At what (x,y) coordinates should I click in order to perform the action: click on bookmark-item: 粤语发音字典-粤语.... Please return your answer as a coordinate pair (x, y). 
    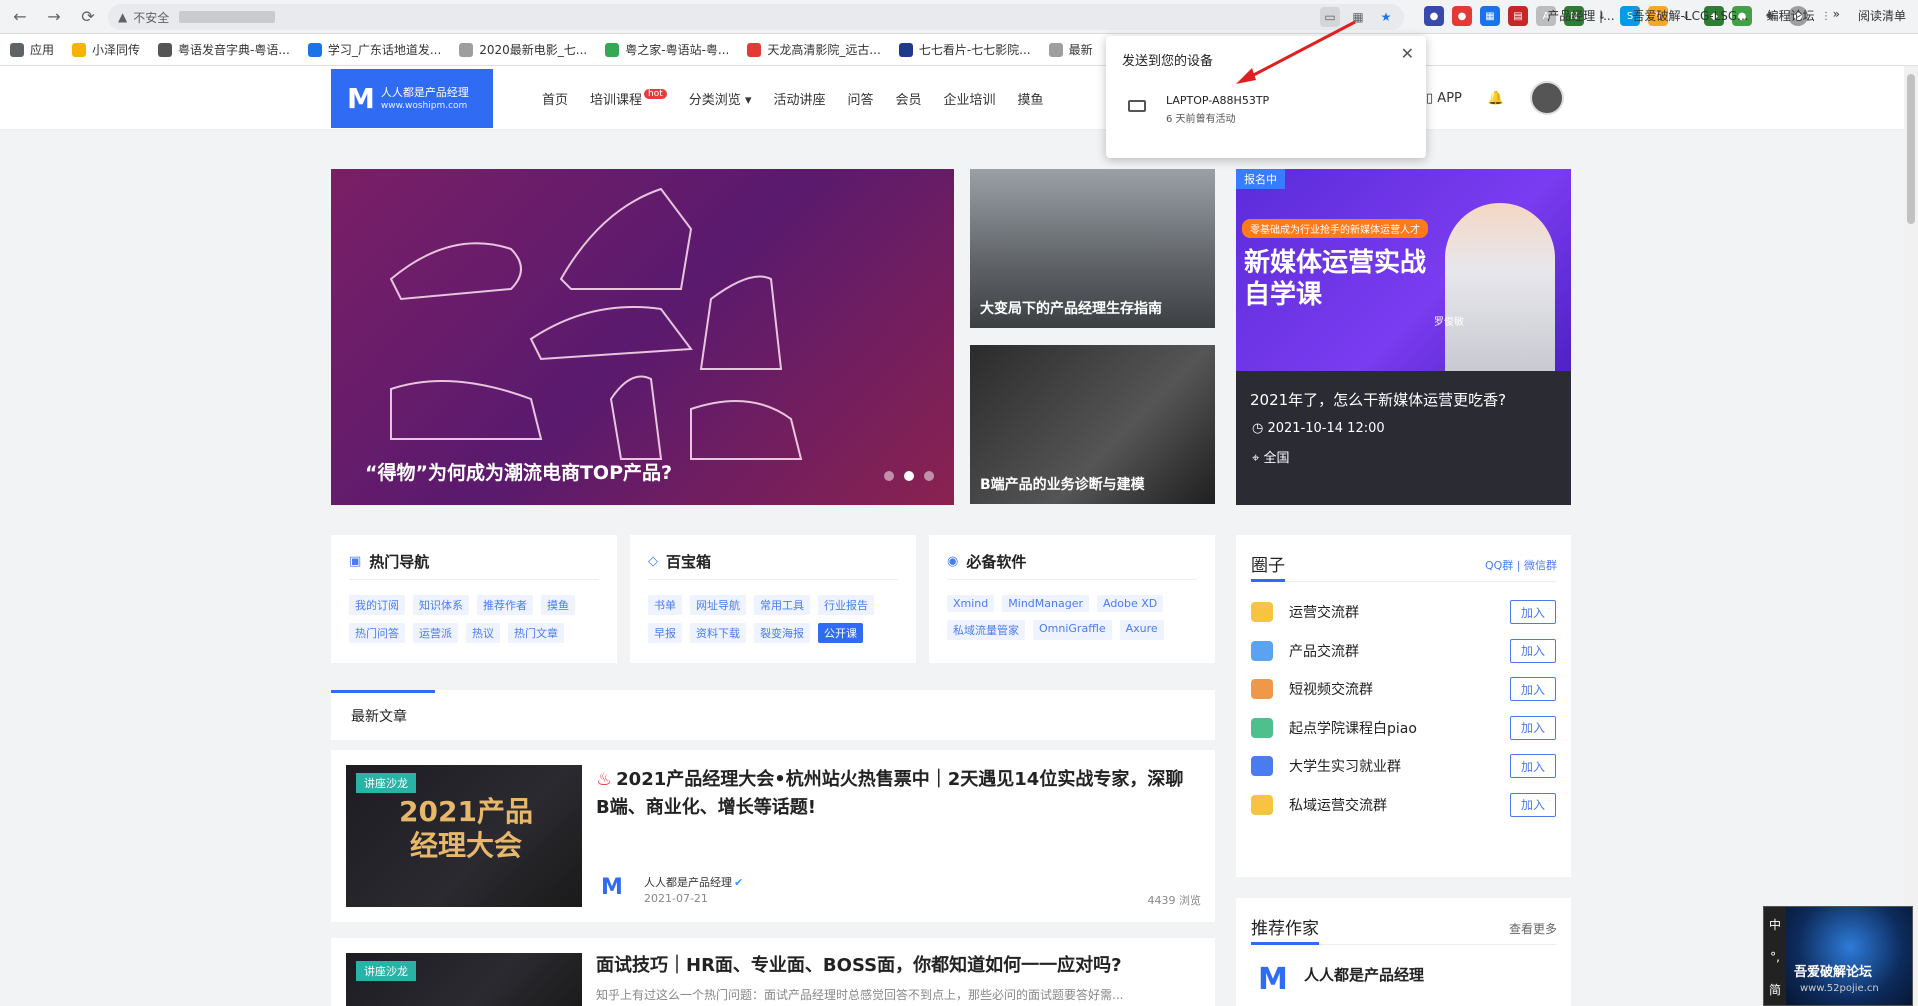
    Looking at the image, I should click on (224, 49).